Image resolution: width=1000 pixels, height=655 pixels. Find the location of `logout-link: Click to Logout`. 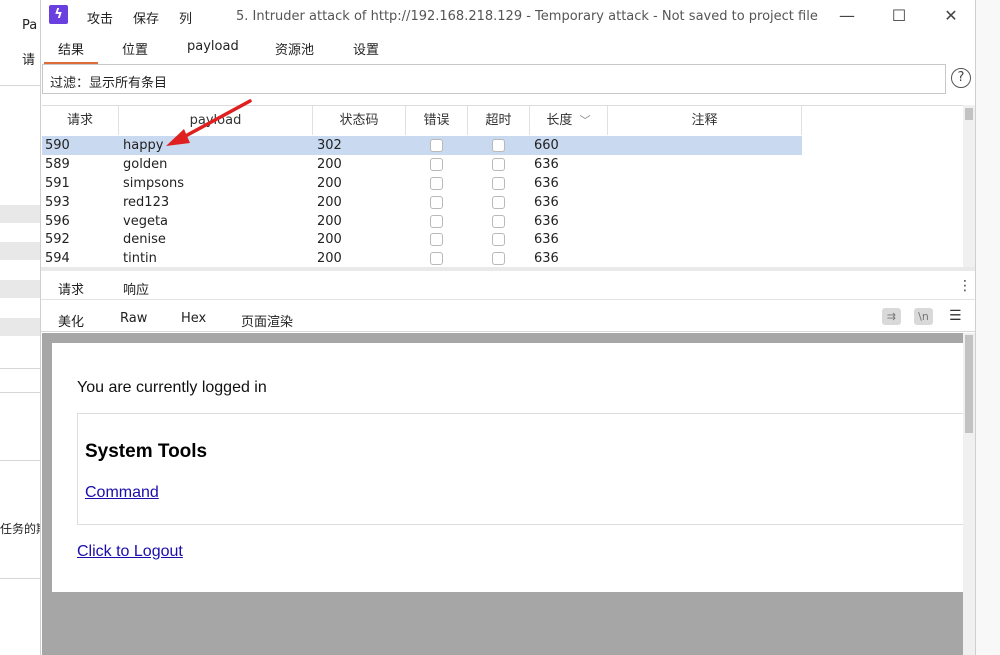

logout-link: Click to Logout is located at coordinates (130, 552).